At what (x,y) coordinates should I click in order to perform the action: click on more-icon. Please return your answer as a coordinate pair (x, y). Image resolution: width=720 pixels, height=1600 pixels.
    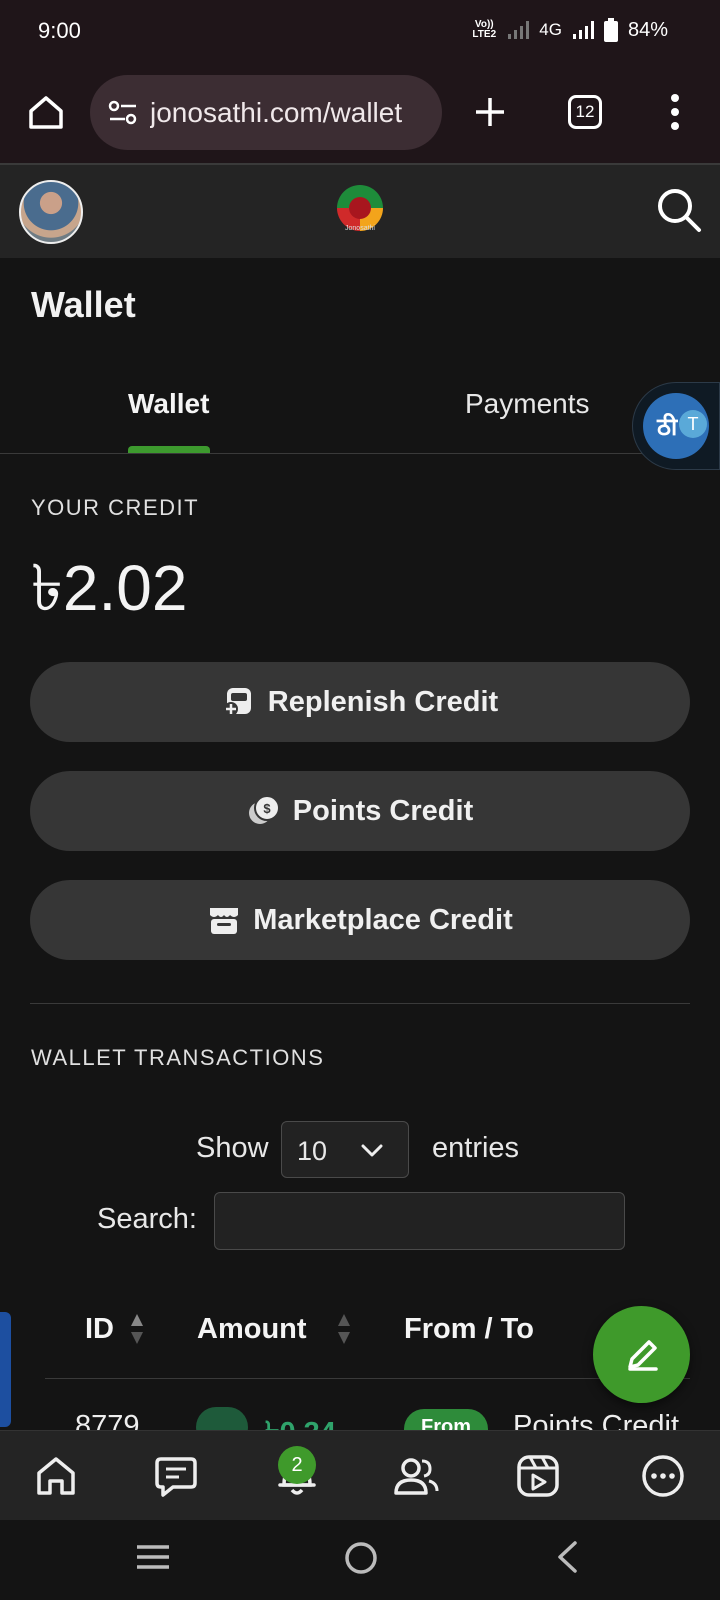
    Looking at the image, I should click on (663, 1476).